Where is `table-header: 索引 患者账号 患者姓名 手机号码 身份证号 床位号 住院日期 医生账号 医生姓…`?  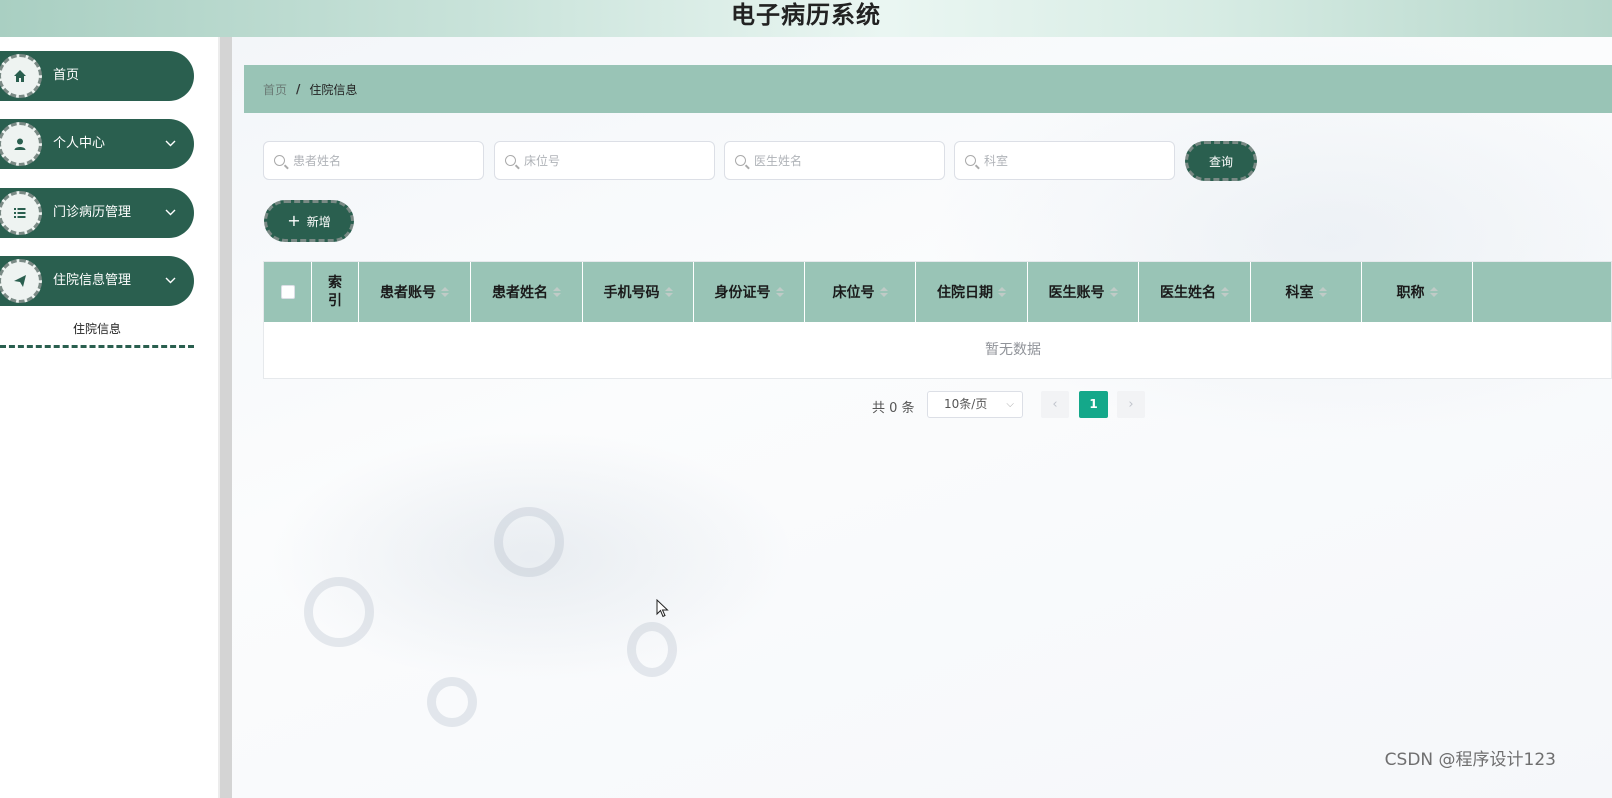 table-header: 索引 患者账号 患者姓名 手机号码 身份证号 床位号 住院日期 医生账号 医生姓… is located at coordinates (937, 292).